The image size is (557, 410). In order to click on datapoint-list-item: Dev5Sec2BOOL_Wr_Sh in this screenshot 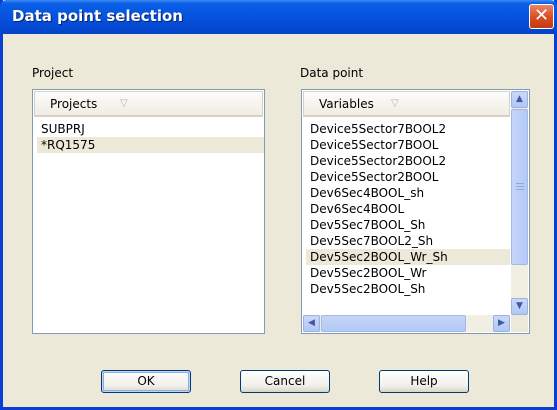, I will do `click(408, 257)`.